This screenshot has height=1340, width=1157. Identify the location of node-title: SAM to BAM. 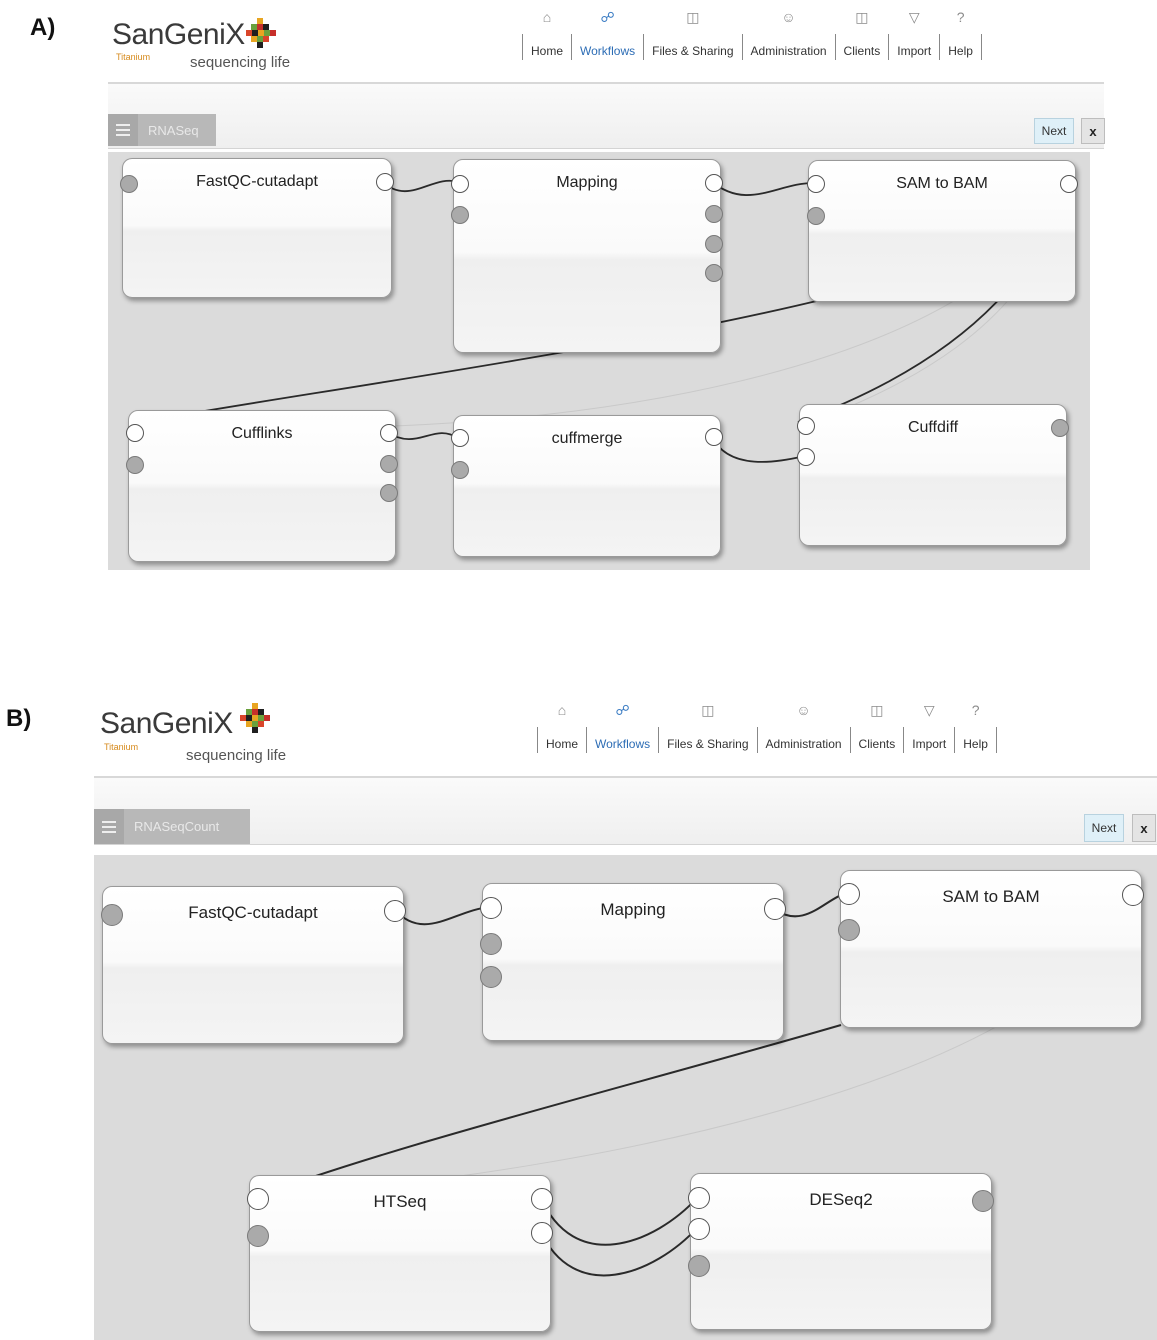
(991, 896).